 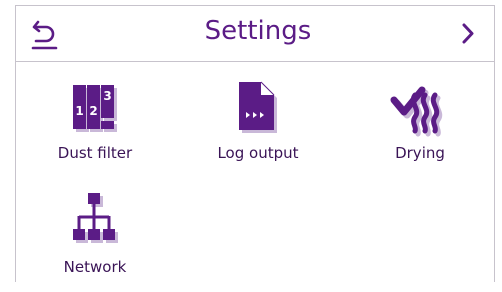 I want to click on tile-label-dust-filter: Dust filter, so click(x=95, y=153).